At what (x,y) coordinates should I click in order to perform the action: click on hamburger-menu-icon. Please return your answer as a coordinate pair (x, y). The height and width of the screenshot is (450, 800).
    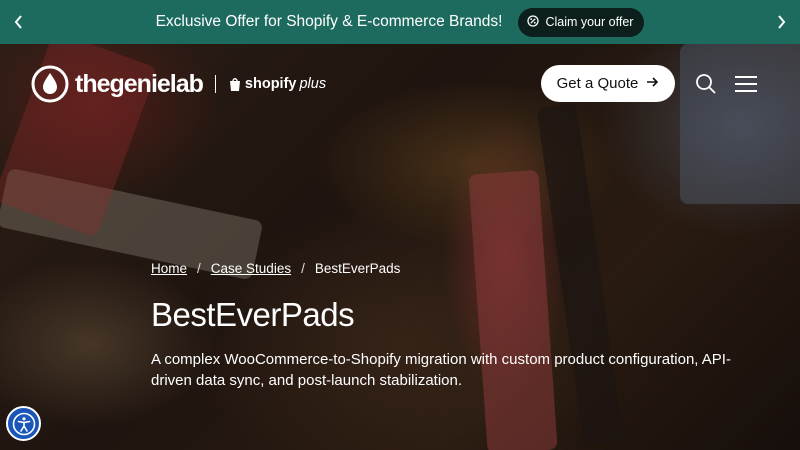
    Looking at the image, I should click on (746, 84).